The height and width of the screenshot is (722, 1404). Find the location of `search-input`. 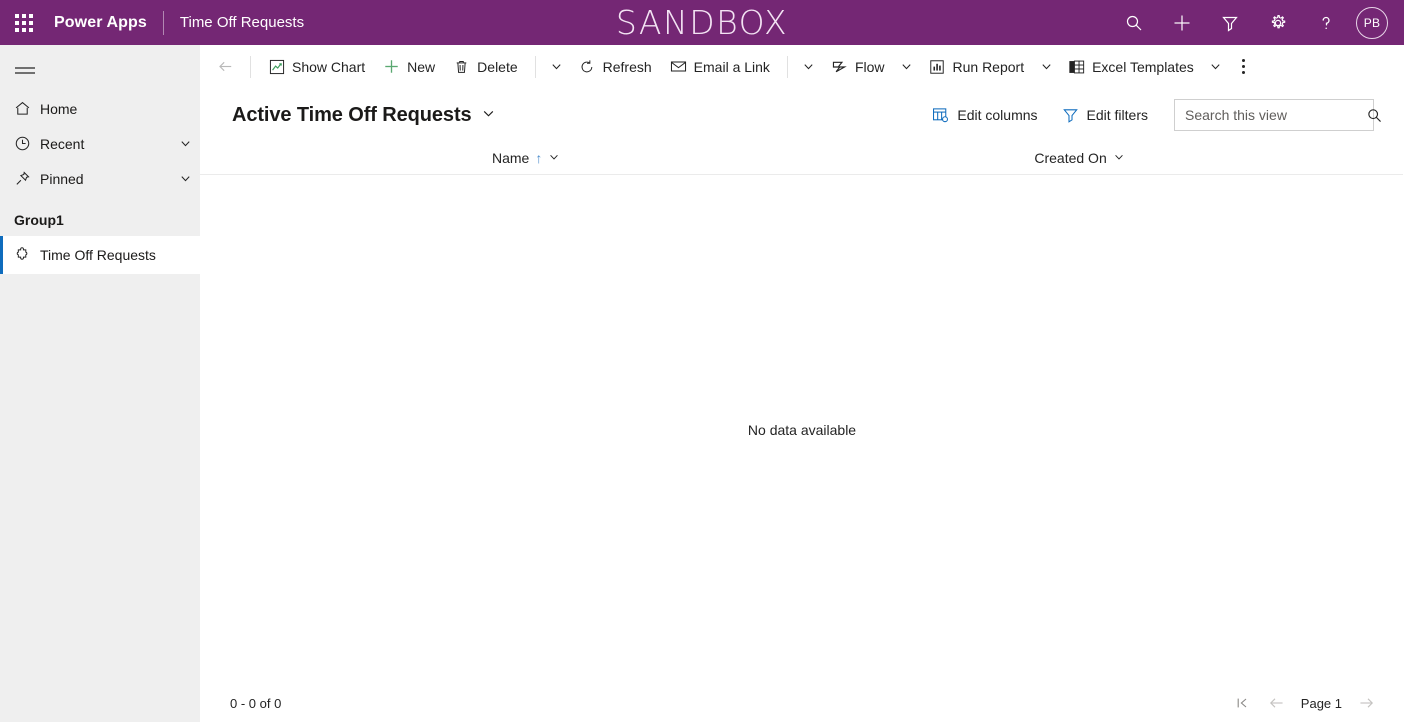

search-input is located at coordinates (1275, 115).